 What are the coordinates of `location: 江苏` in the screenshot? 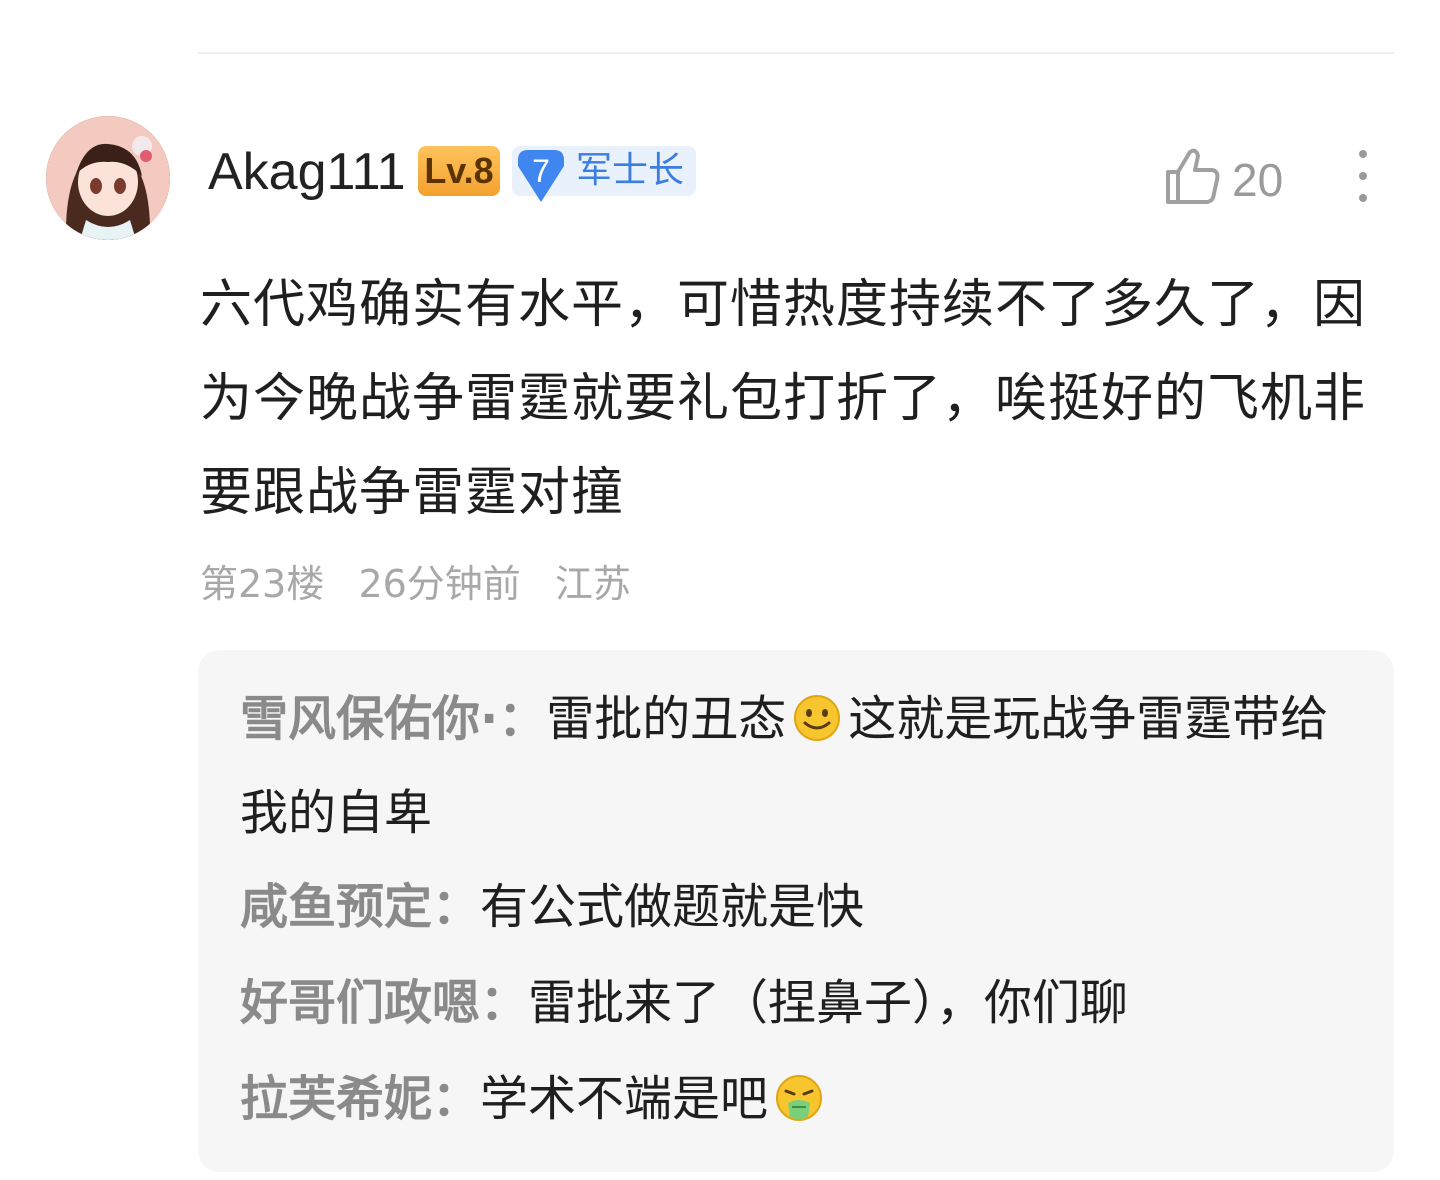 It's located at (592, 584).